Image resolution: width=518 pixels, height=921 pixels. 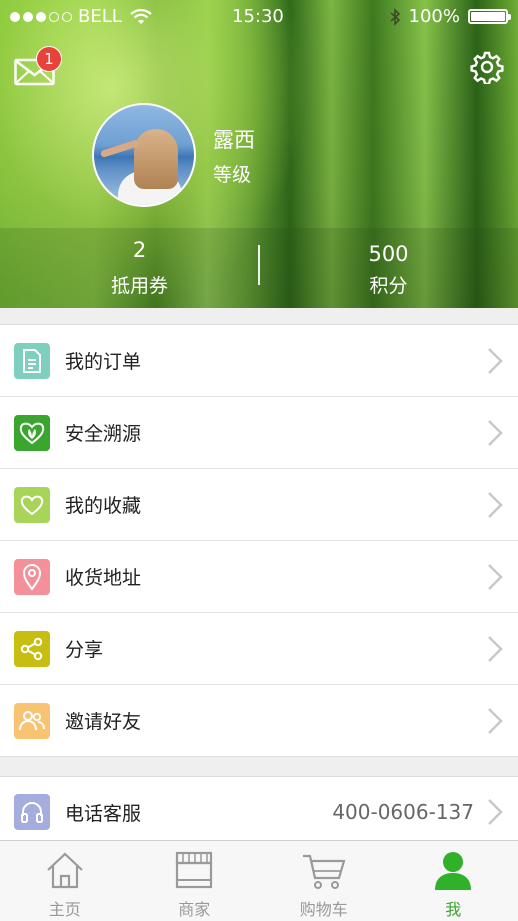 I want to click on battery-percent: 100%, so click(x=434, y=16).